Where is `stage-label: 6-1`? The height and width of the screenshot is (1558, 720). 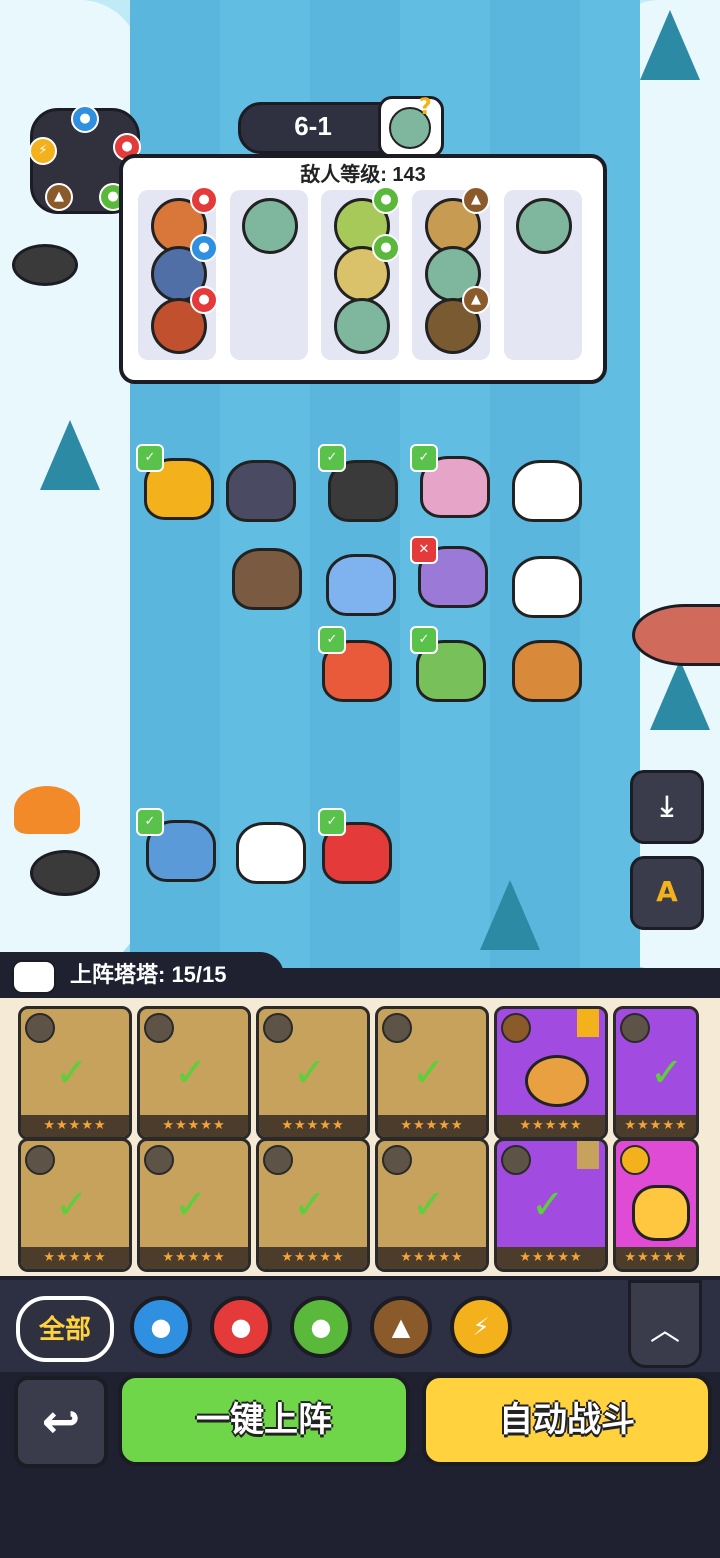 stage-label: 6-1 is located at coordinates (313, 126).